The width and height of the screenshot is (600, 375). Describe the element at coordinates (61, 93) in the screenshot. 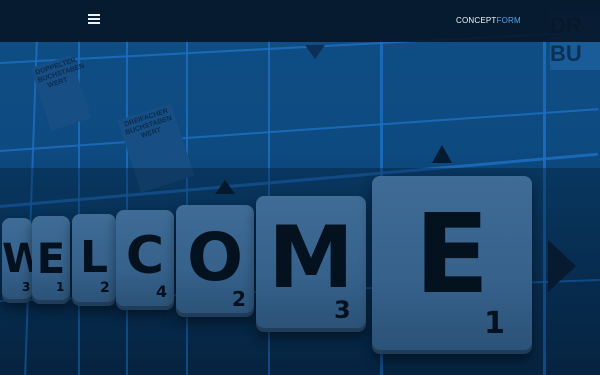

I see `board-label-double: DOPPELTER BUCHSTABEN WERT` at that location.